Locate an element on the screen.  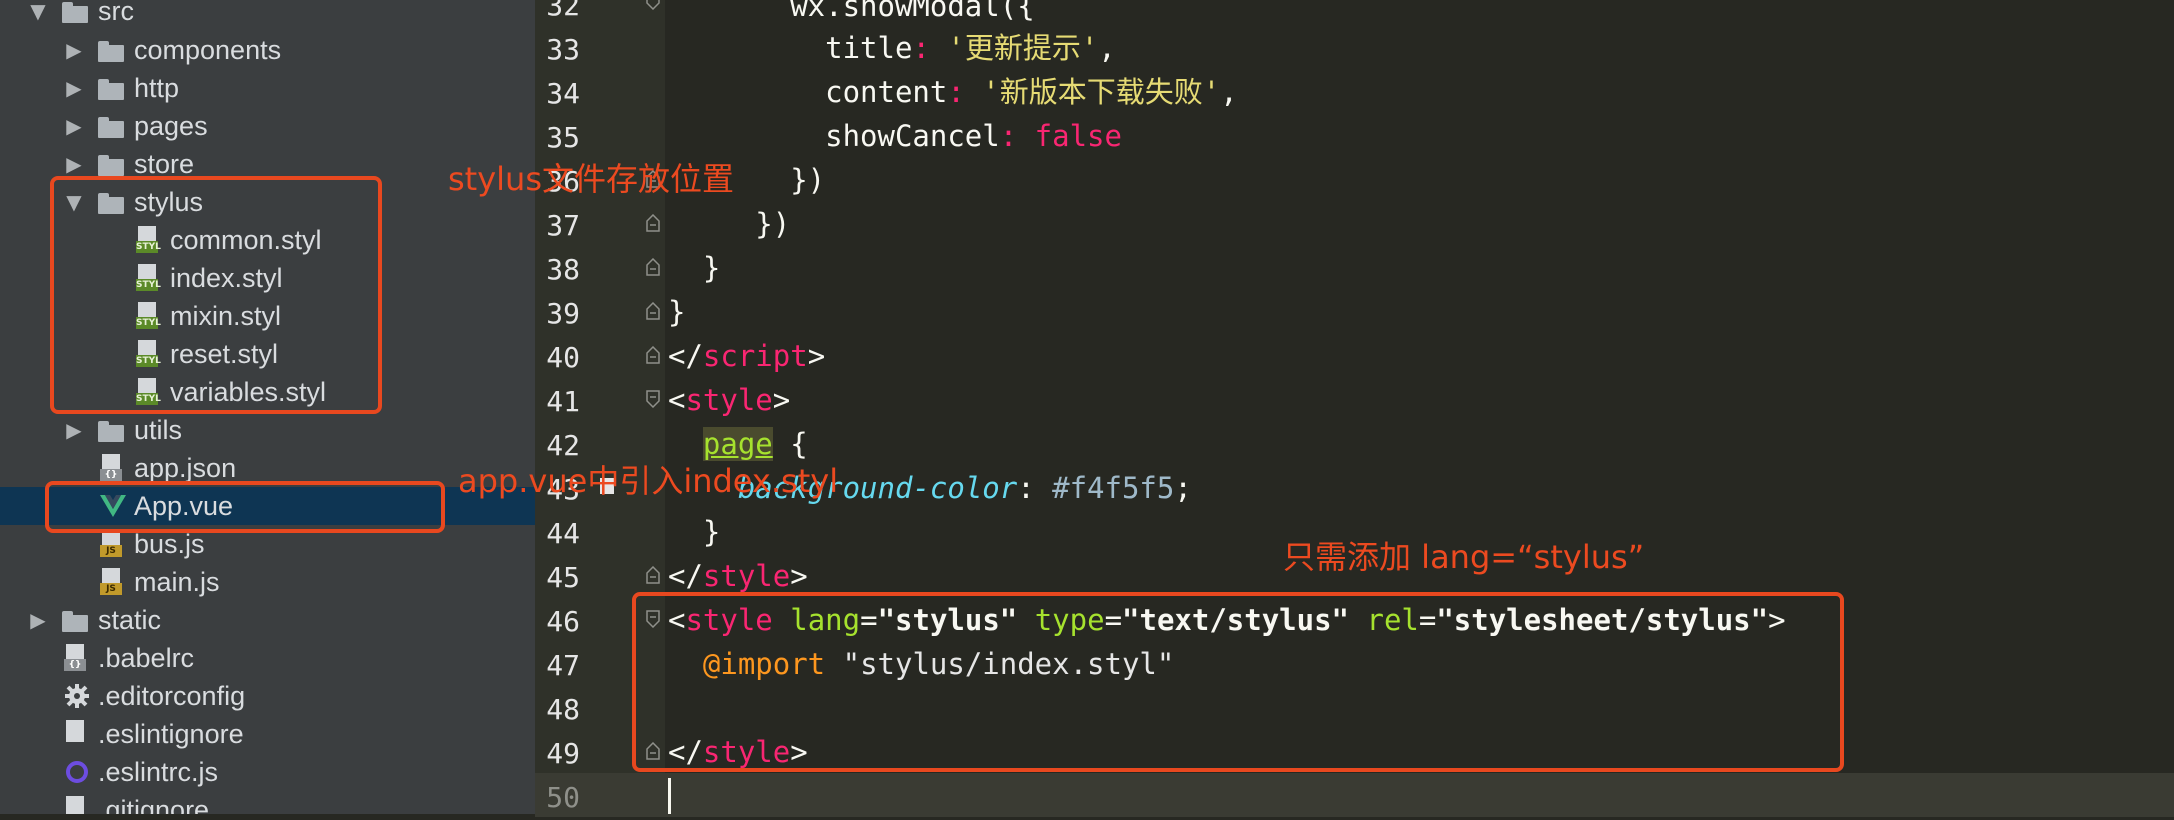
line-number: 38 is located at coordinates (563, 269).